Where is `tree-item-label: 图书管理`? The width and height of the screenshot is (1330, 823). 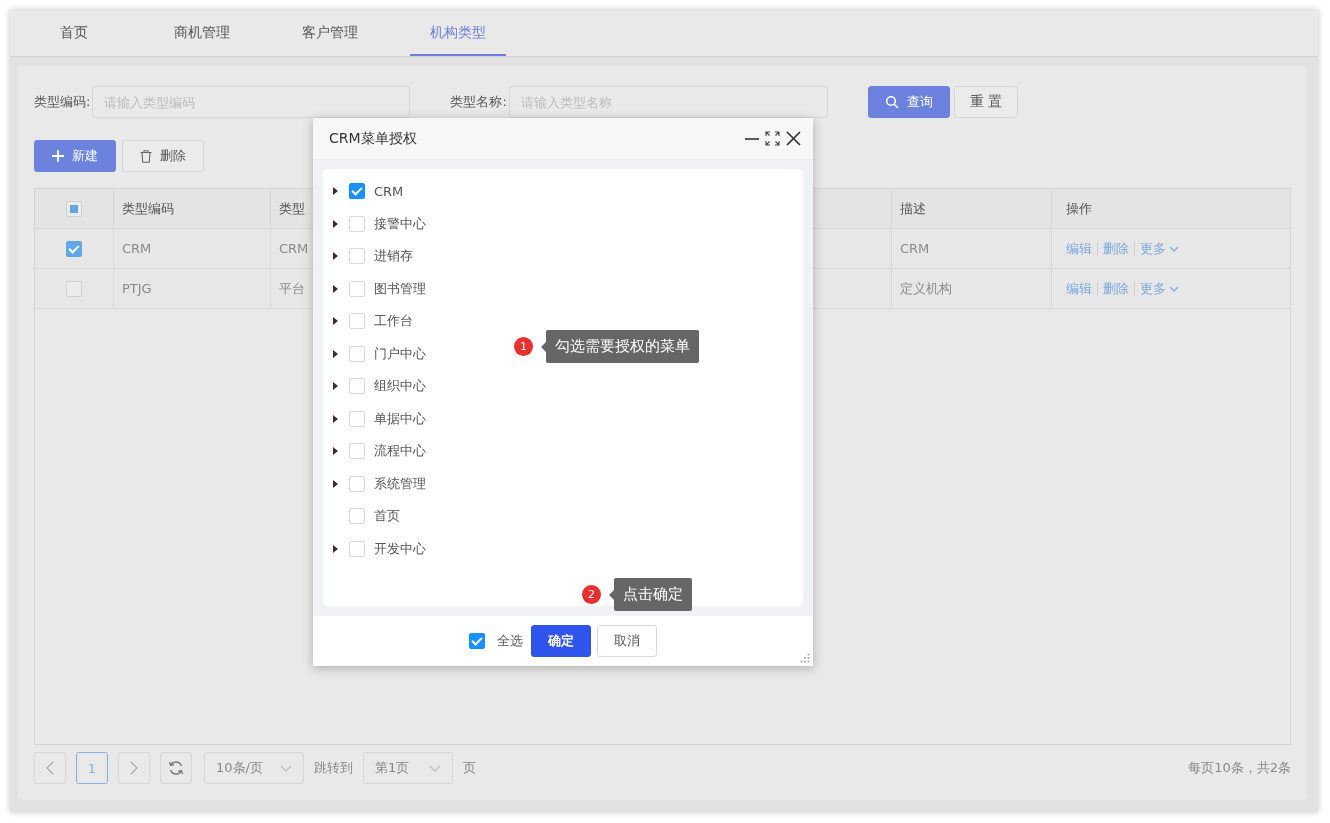
tree-item-label: 图书管理 is located at coordinates (400, 288).